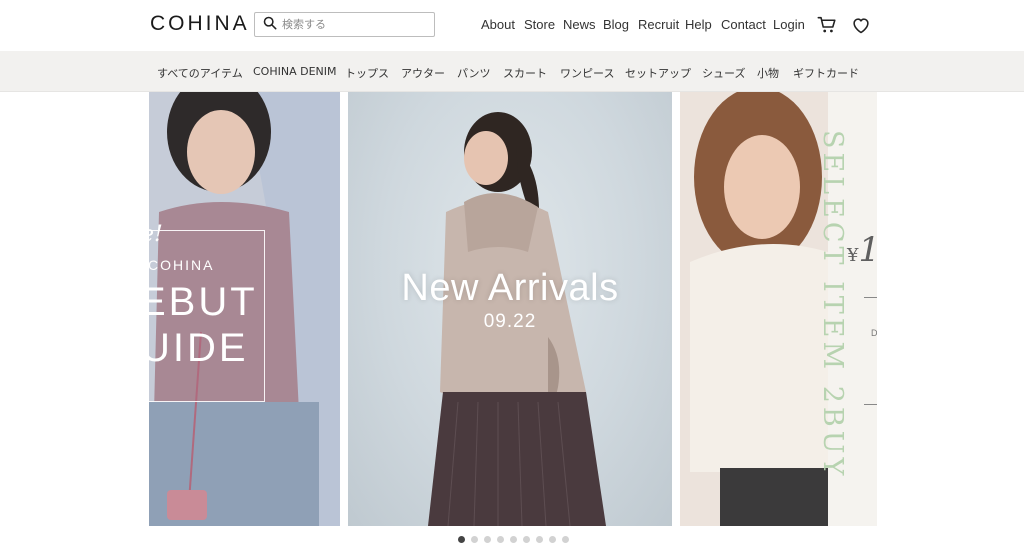  What do you see at coordinates (510, 321) in the screenshot?
I see `slide-date: 09.22` at bounding box center [510, 321].